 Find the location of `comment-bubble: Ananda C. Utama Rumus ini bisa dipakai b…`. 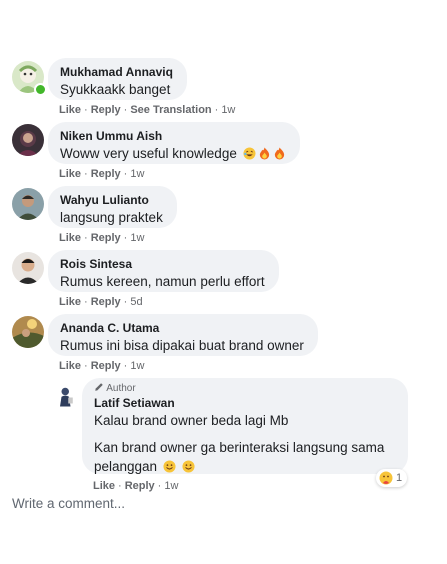

comment-bubble: Ananda C. Utama Rumus ini bisa dipakai b… is located at coordinates (183, 335).